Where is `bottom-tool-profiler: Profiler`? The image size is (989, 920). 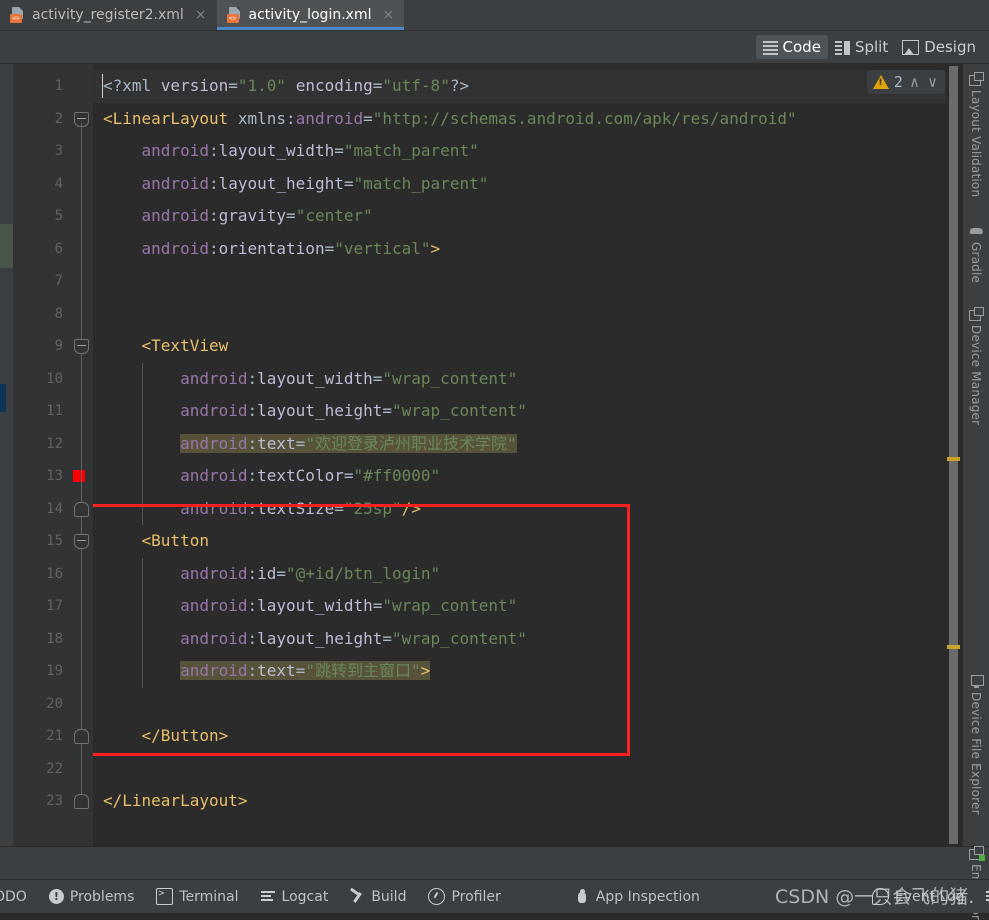
bottom-tool-profiler: Profiler is located at coordinates (464, 896).